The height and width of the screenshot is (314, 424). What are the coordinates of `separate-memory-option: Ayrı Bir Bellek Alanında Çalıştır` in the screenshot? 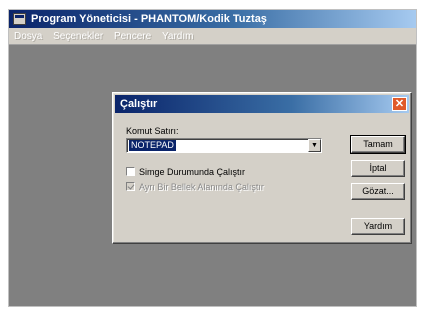 It's located at (195, 187).